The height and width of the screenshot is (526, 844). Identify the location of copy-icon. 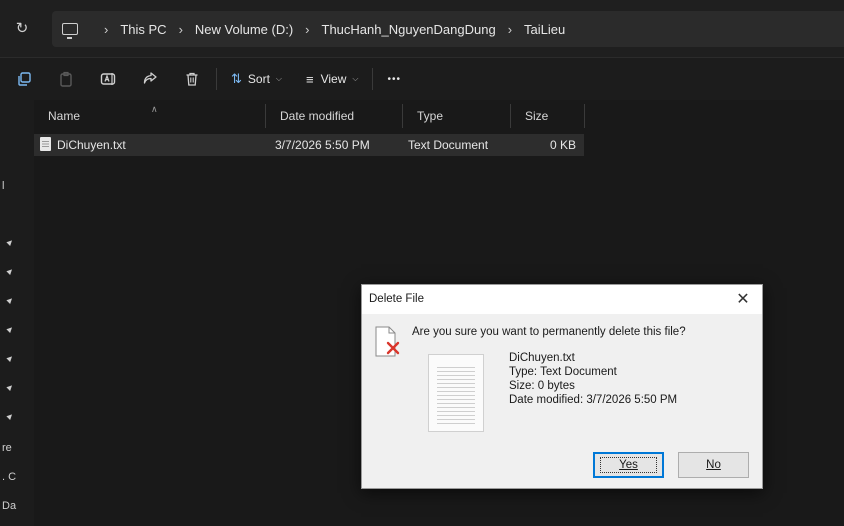
(24, 79).